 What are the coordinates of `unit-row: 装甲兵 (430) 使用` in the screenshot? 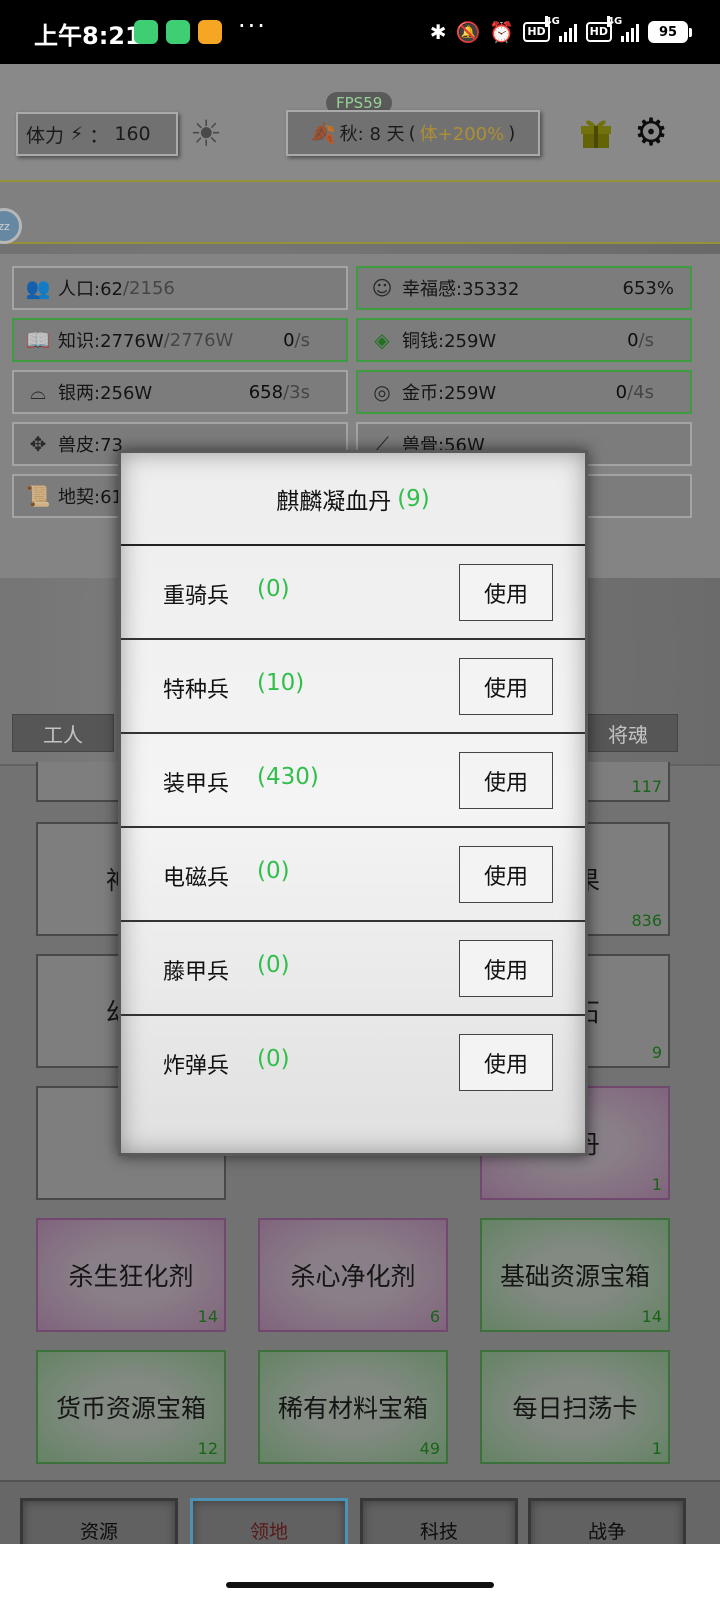 It's located at (353, 781).